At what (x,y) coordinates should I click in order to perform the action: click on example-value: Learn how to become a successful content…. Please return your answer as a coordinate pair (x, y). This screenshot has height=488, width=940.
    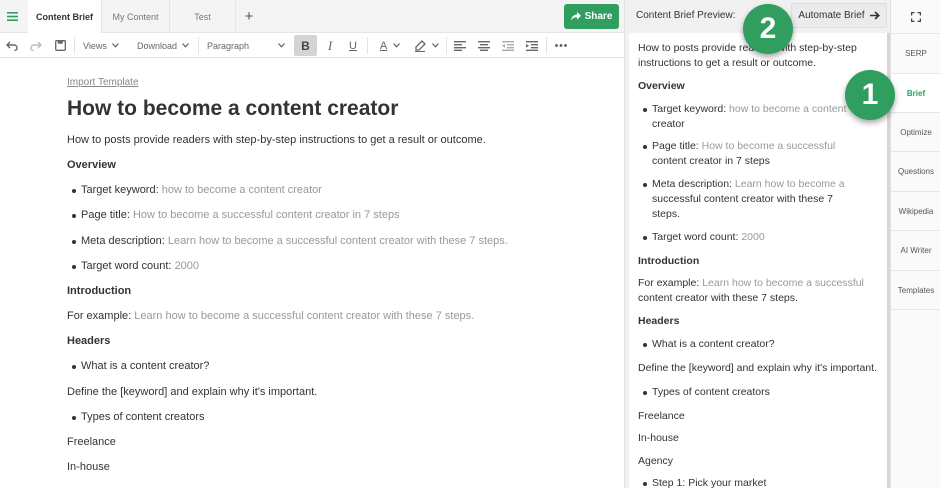
    Looking at the image, I should click on (304, 316).